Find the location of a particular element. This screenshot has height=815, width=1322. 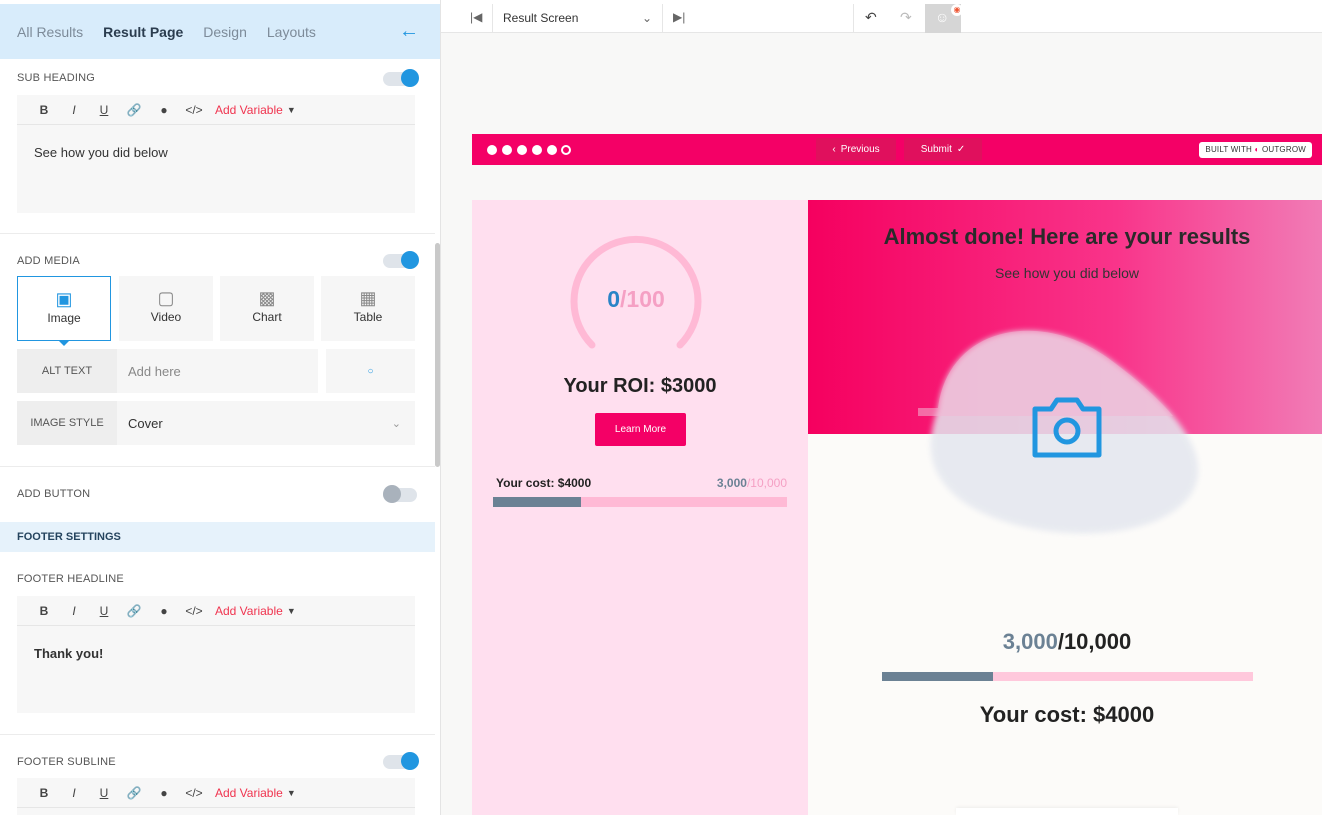

camera-icon: ▣ is located at coordinates (64, 299).